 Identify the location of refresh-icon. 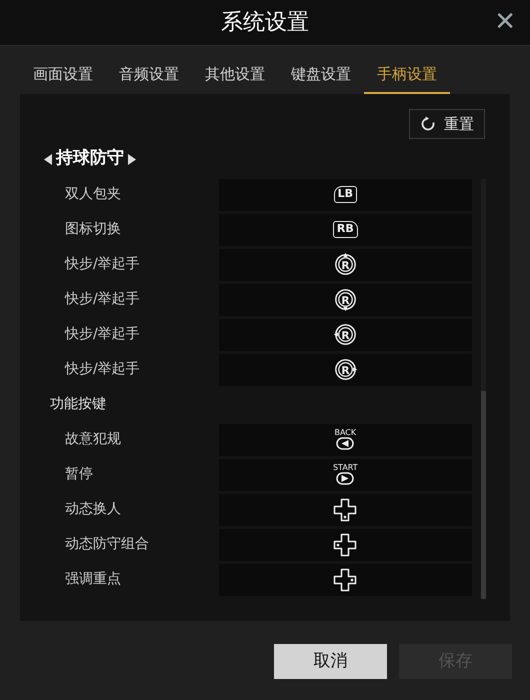
(428, 124).